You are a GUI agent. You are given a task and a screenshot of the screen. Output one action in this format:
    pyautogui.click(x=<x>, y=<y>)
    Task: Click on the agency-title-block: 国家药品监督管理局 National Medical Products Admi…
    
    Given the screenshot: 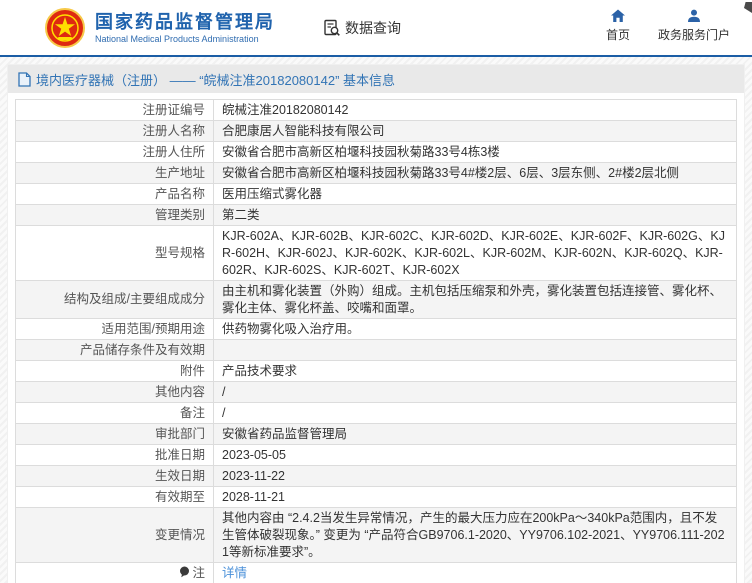 What is the action you would take?
    pyautogui.click(x=185, y=28)
    